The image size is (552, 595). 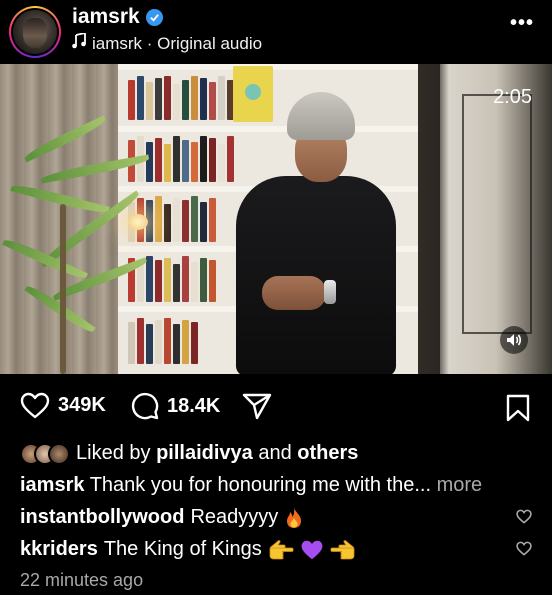 What do you see at coordinates (321, 137) in the screenshot?
I see `person-head` at bounding box center [321, 137].